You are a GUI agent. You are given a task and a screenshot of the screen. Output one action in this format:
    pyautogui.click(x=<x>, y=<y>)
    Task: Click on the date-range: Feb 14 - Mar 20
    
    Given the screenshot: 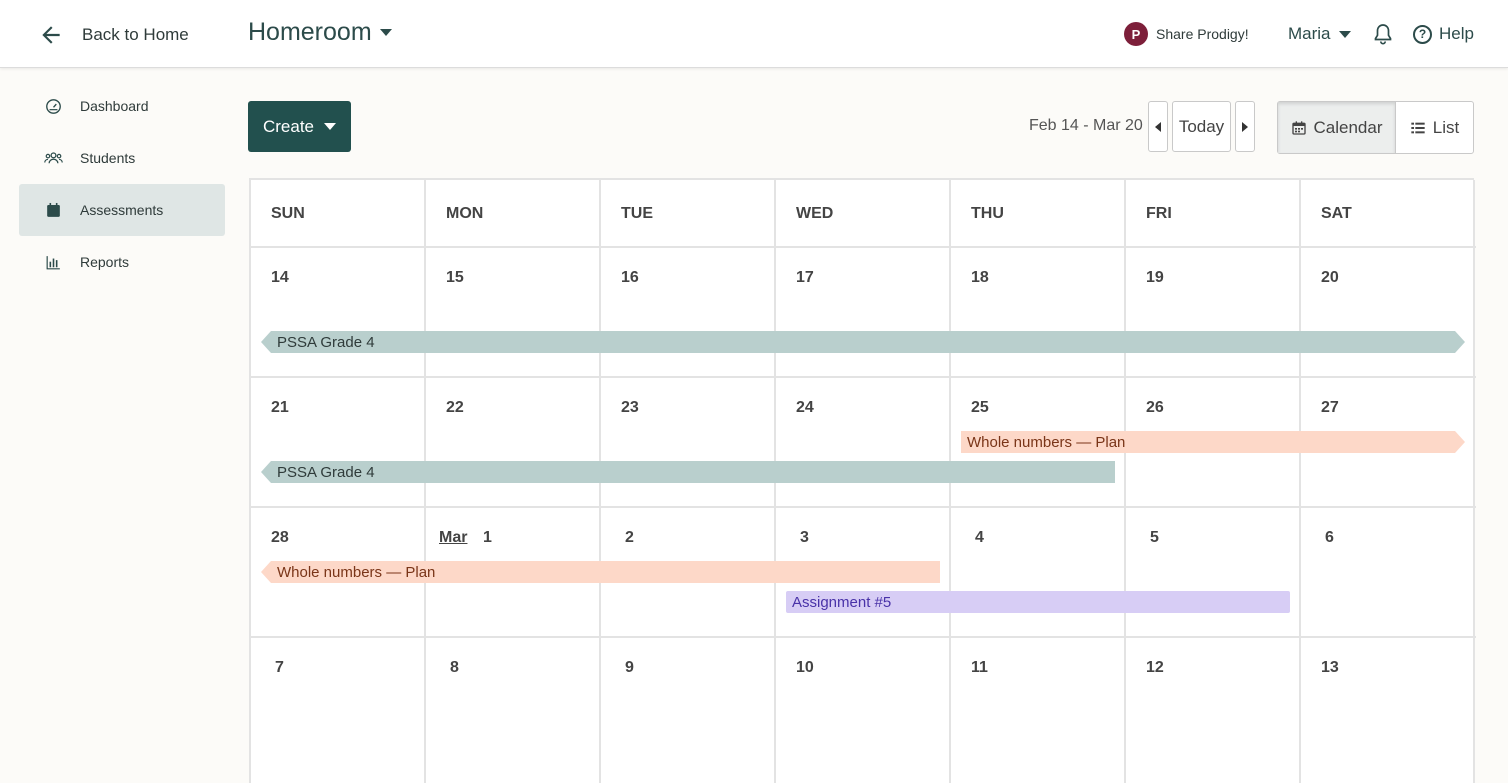 What is the action you would take?
    pyautogui.click(x=1086, y=125)
    